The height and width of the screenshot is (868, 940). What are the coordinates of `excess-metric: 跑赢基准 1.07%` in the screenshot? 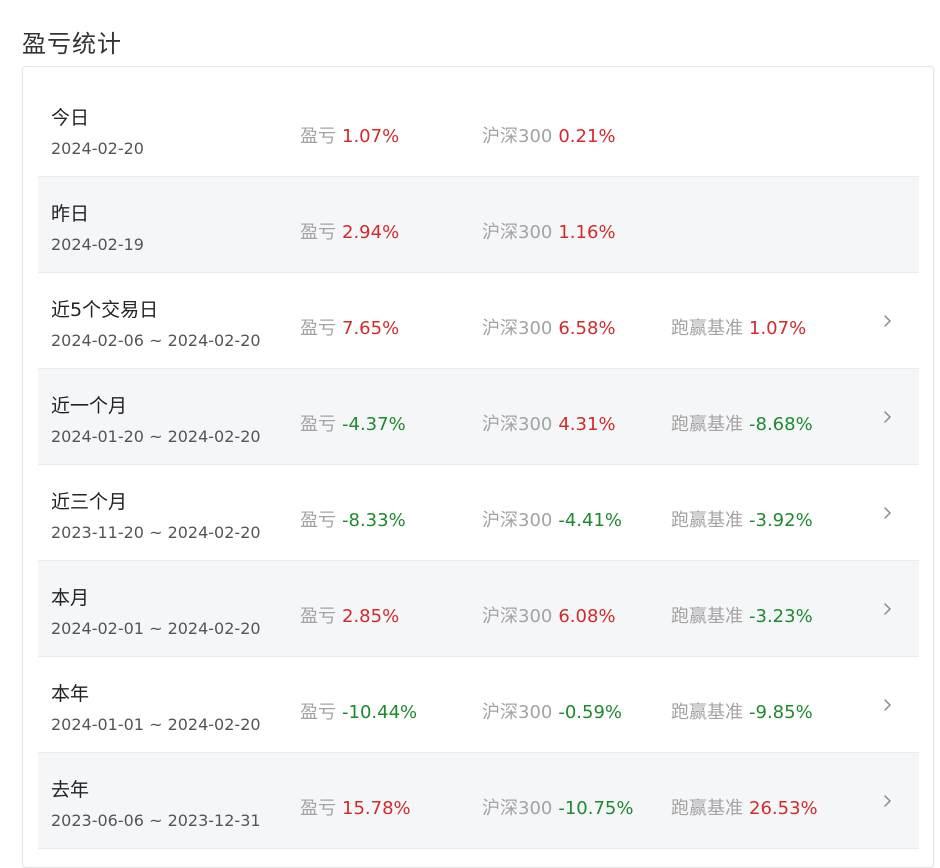 It's located at (738, 327).